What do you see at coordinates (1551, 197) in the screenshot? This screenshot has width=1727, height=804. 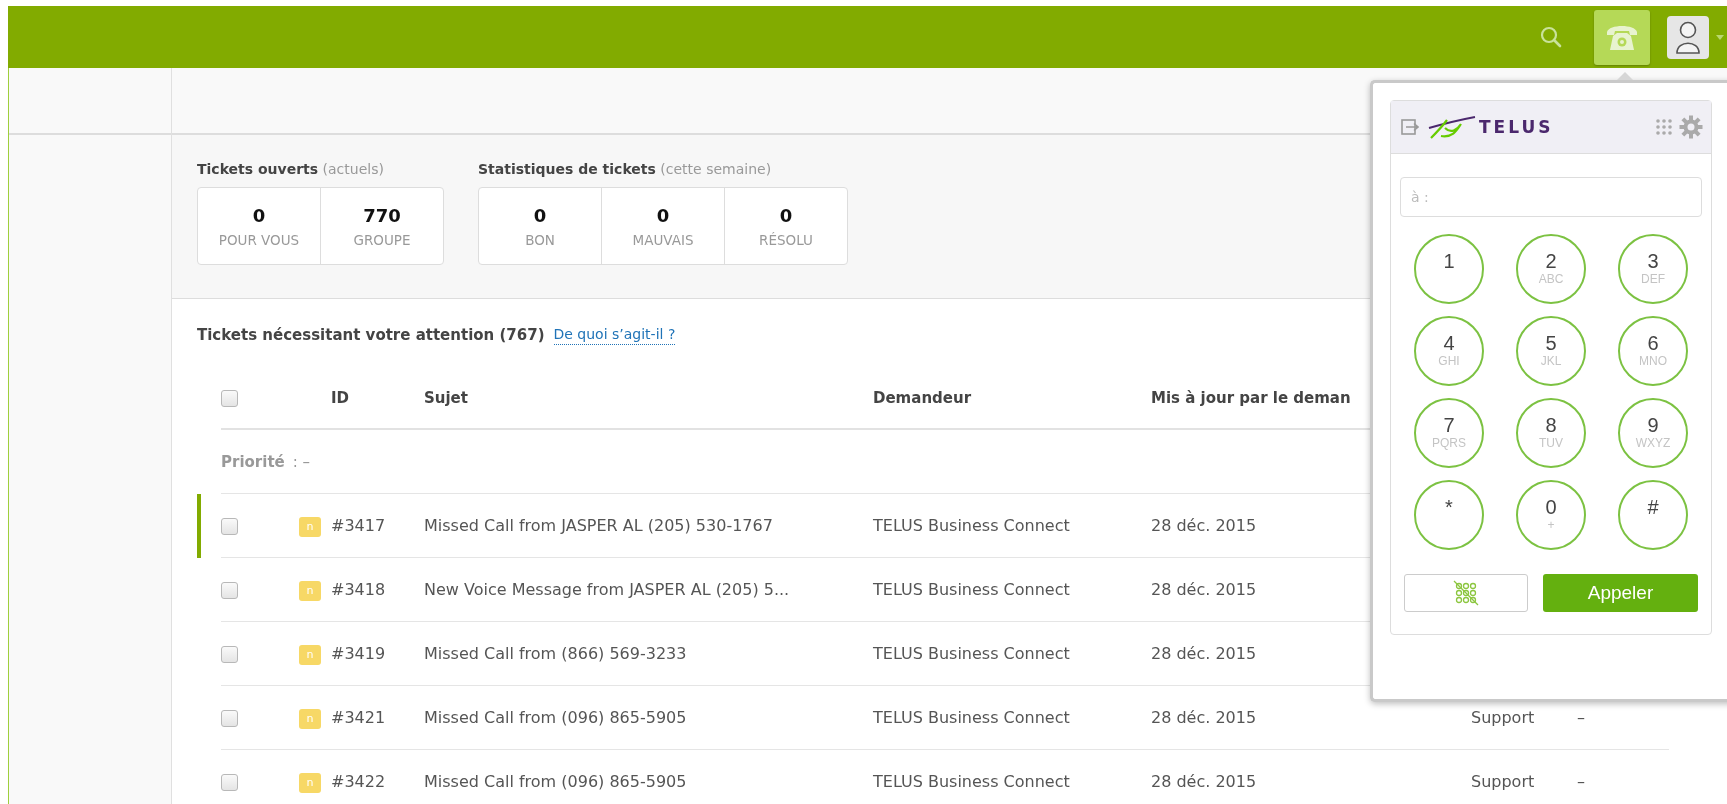 I see `number-field: à :` at bounding box center [1551, 197].